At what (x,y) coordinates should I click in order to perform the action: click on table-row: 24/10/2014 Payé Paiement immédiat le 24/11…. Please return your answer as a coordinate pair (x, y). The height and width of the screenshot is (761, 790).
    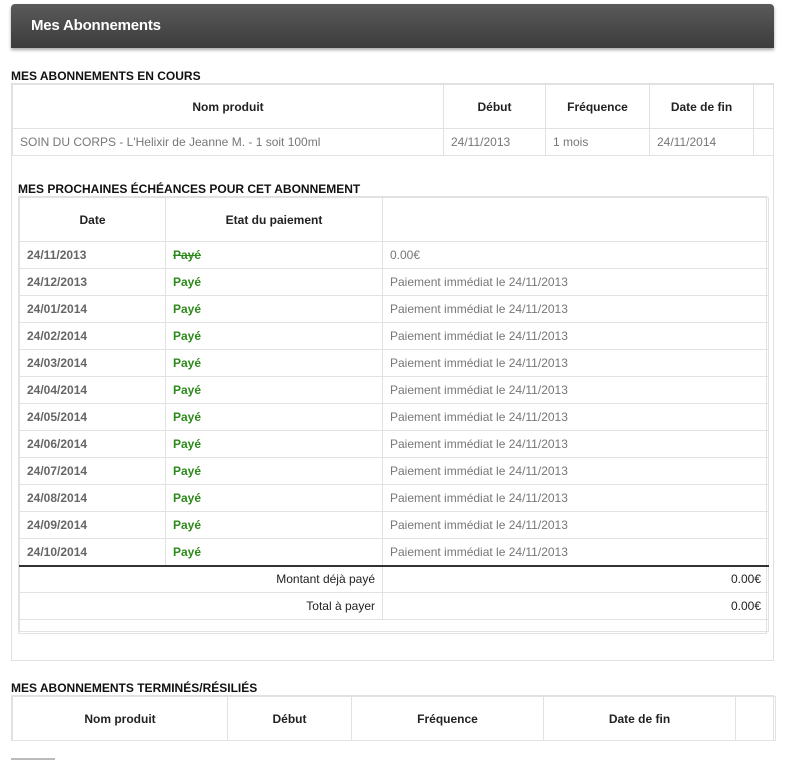
    Looking at the image, I should click on (394, 552).